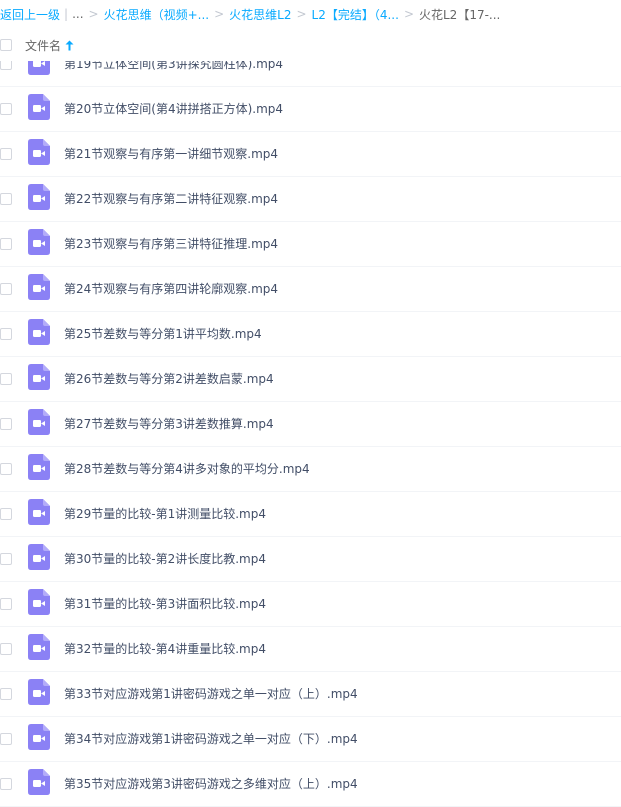 This screenshot has width=621, height=807. Describe the element at coordinates (211, 738) in the screenshot. I see `file-name: 第34节对应游戏第1讲密码游戏之单一对应（下）.mp4` at that location.